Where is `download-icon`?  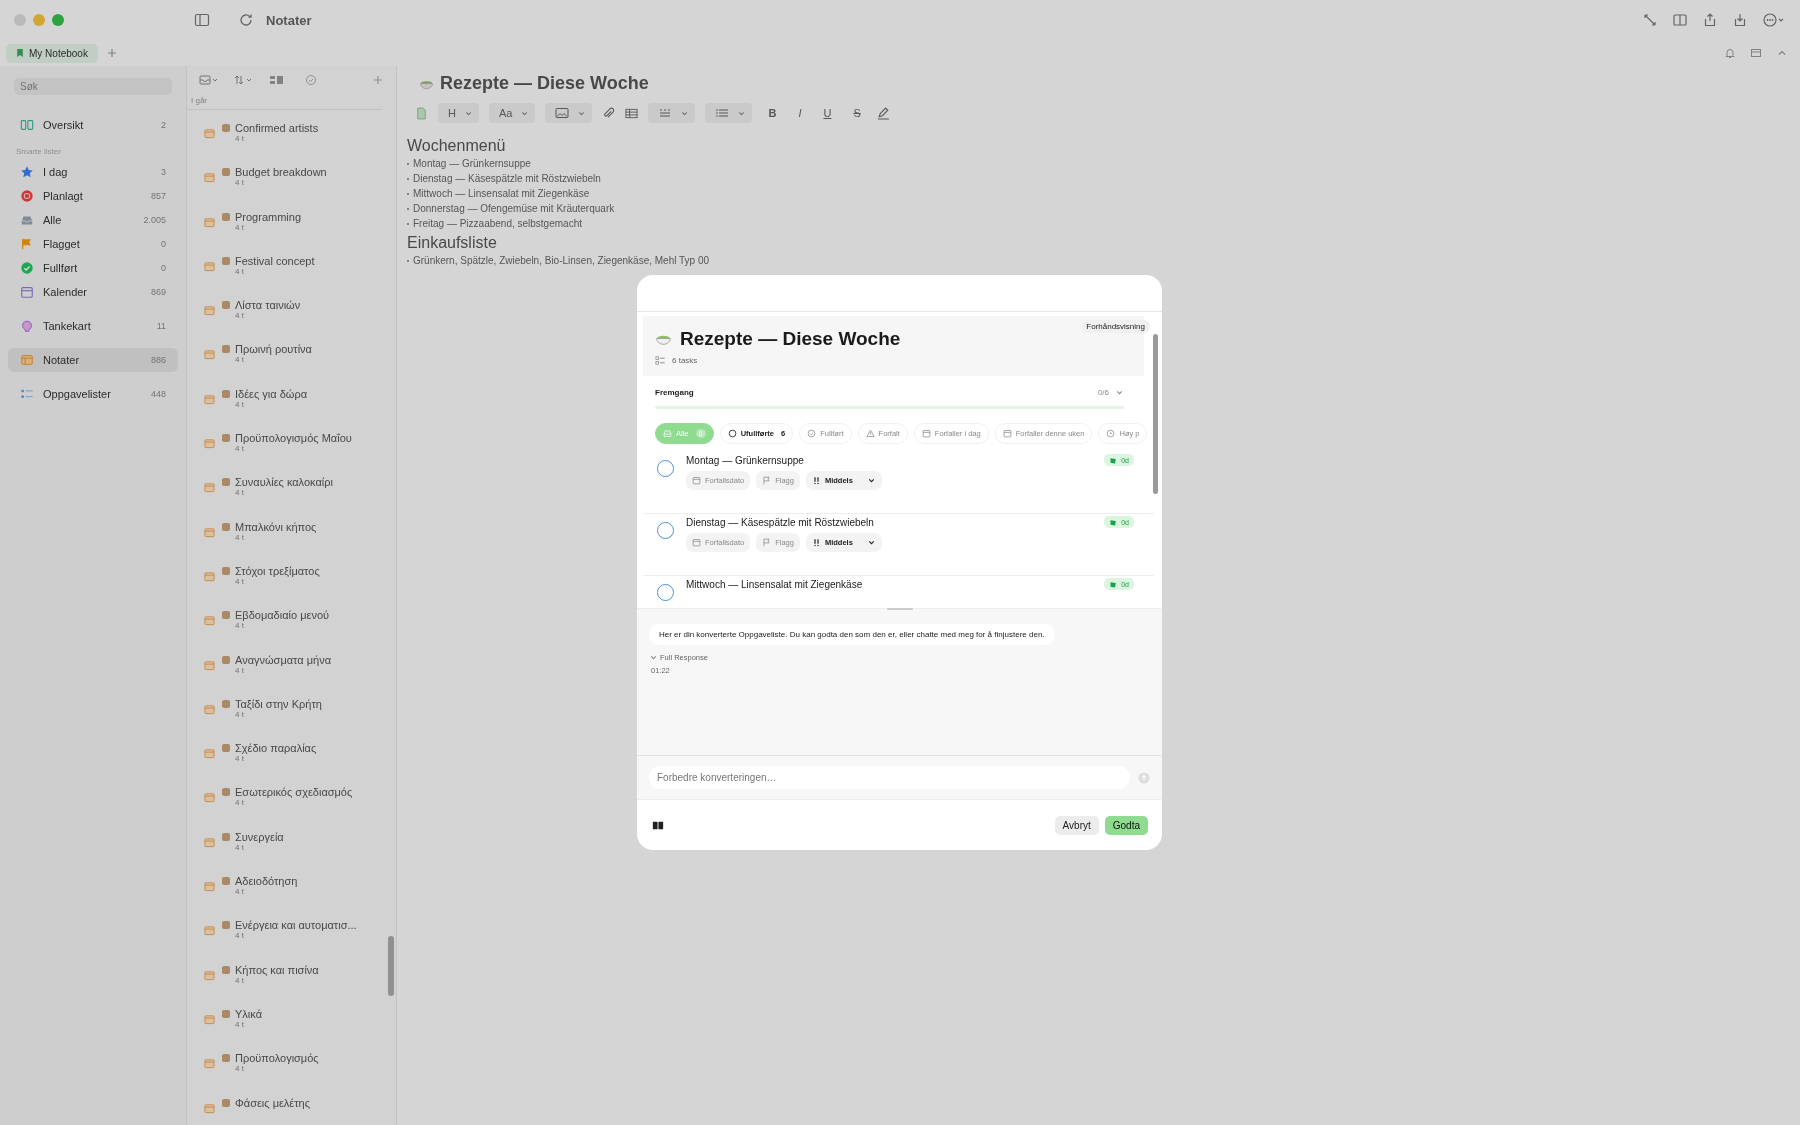 download-icon is located at coordinates (1740, 20).